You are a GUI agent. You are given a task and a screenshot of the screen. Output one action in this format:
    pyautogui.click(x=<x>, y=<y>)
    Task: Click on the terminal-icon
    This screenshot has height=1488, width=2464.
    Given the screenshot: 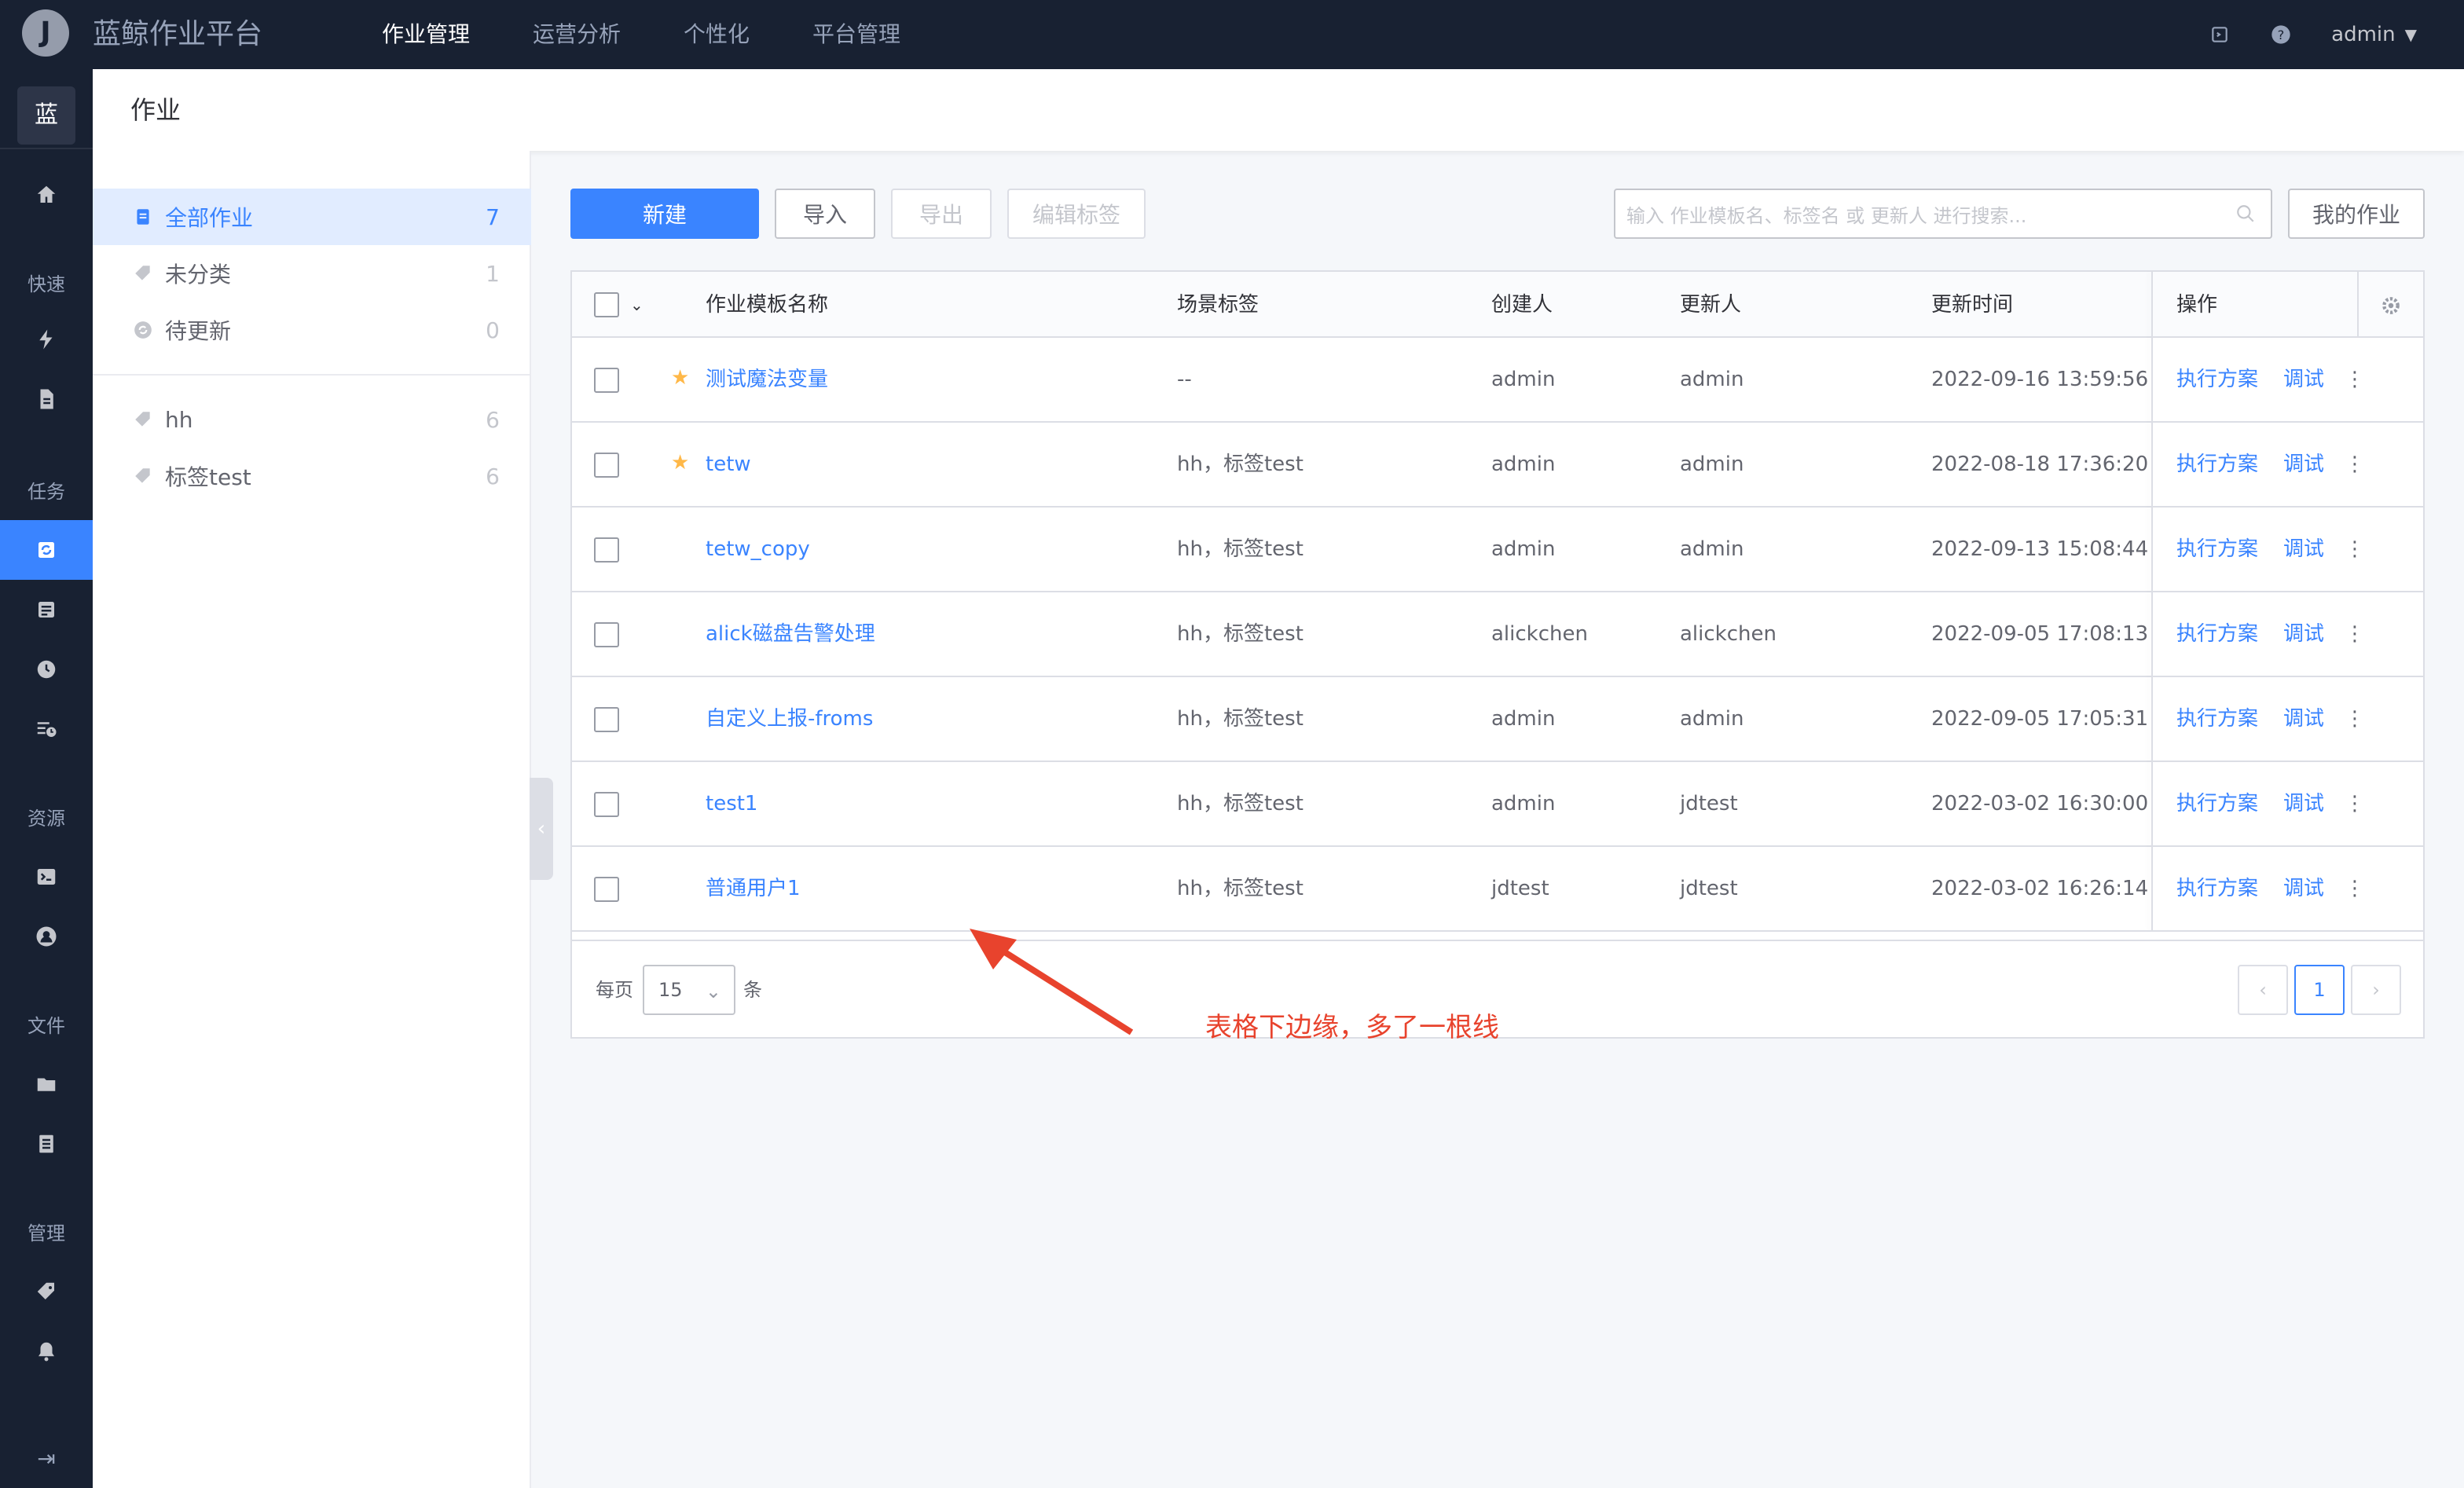 What is the action you would take?
    pyautogui.click(x=2220, y=35)
    